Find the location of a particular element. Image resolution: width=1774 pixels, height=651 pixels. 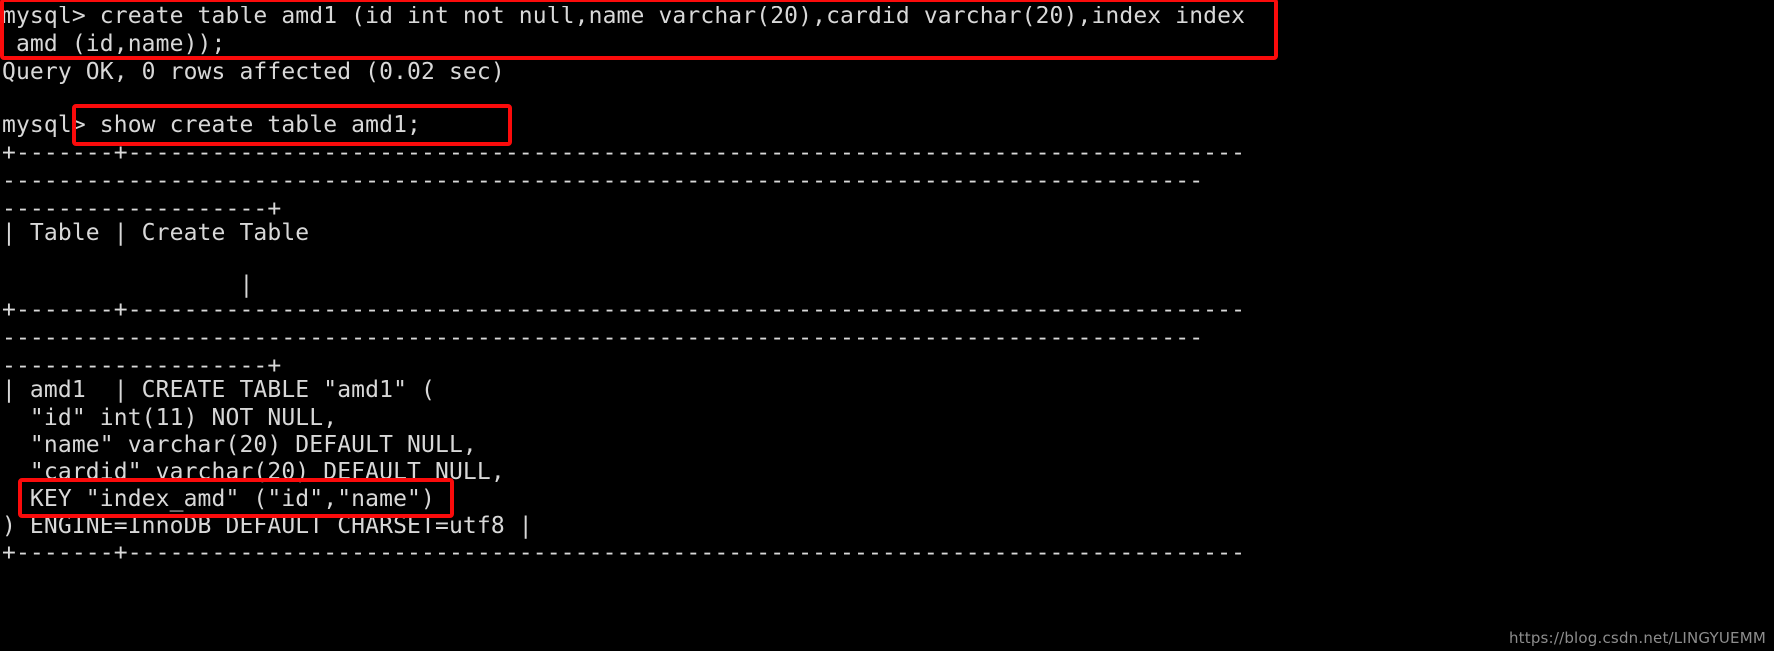

terminal-line: Query OK, 0 rows affected (0.02 sec) is located at coordinates (253, 72).